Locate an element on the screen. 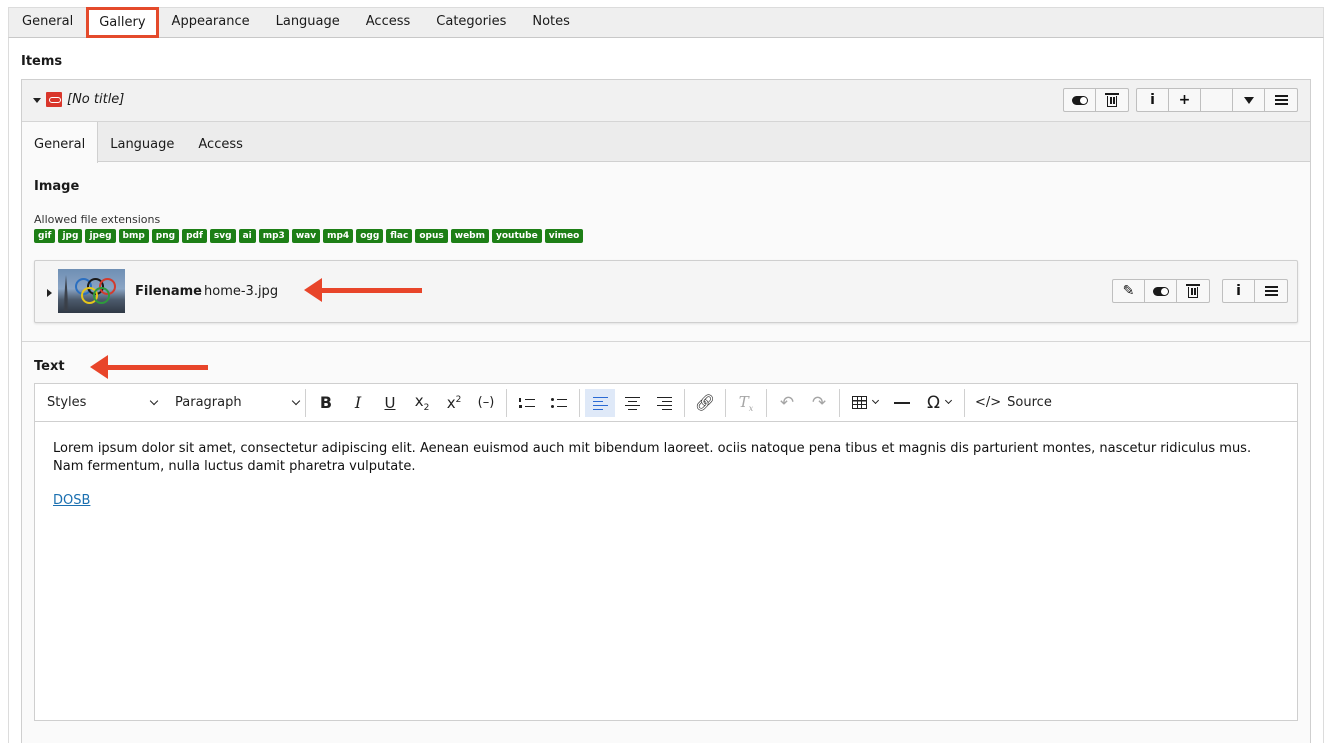 The width and height of the screenshot is (1327, 743). link-button: 🔗︎ is located at coordinates (705, 403).